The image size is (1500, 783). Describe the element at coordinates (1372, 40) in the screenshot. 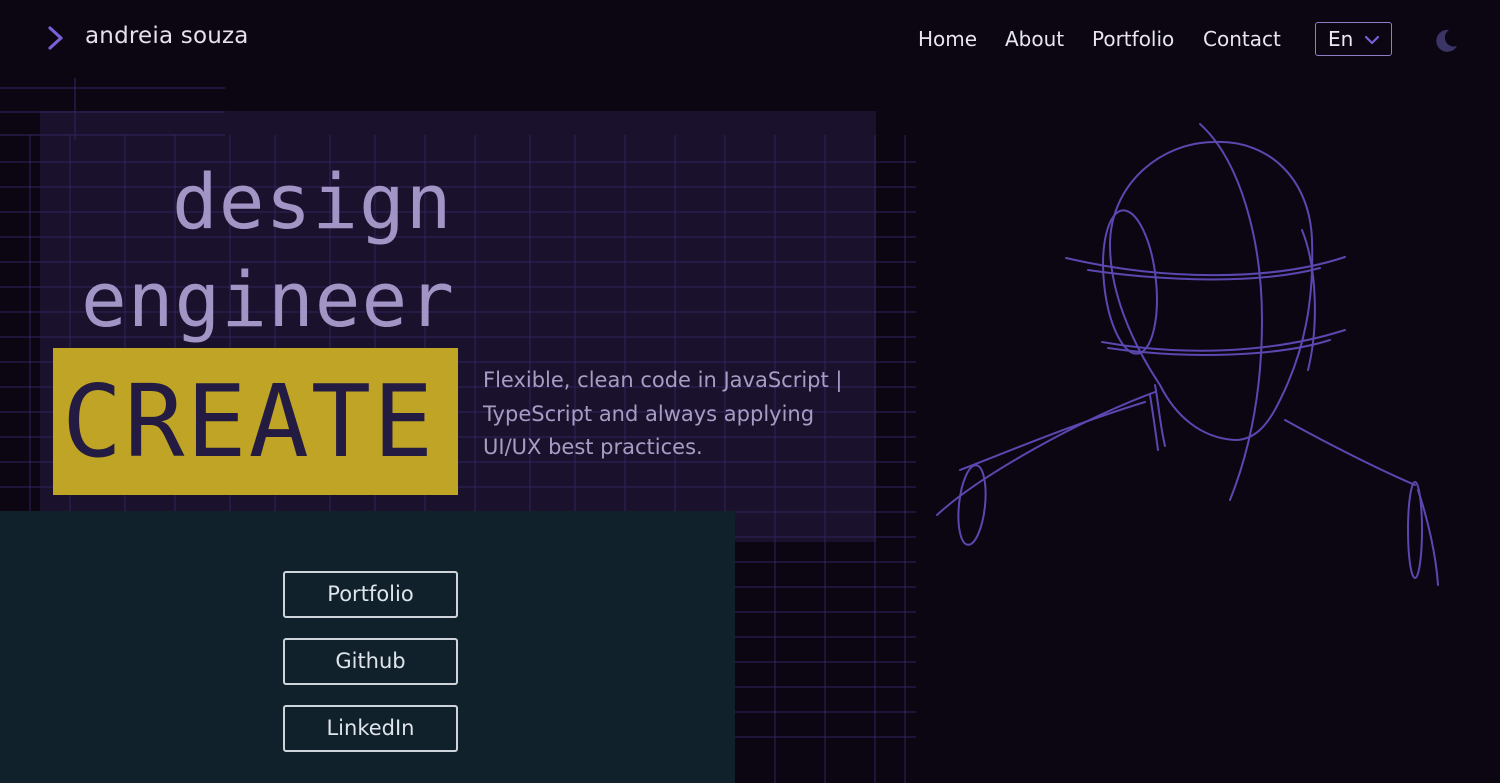

I see `chevron-down-icon` at that location.